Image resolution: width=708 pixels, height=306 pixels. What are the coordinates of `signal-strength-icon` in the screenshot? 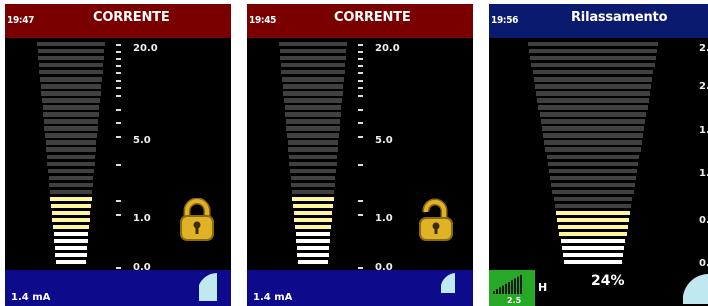 It's located at (507, 284).